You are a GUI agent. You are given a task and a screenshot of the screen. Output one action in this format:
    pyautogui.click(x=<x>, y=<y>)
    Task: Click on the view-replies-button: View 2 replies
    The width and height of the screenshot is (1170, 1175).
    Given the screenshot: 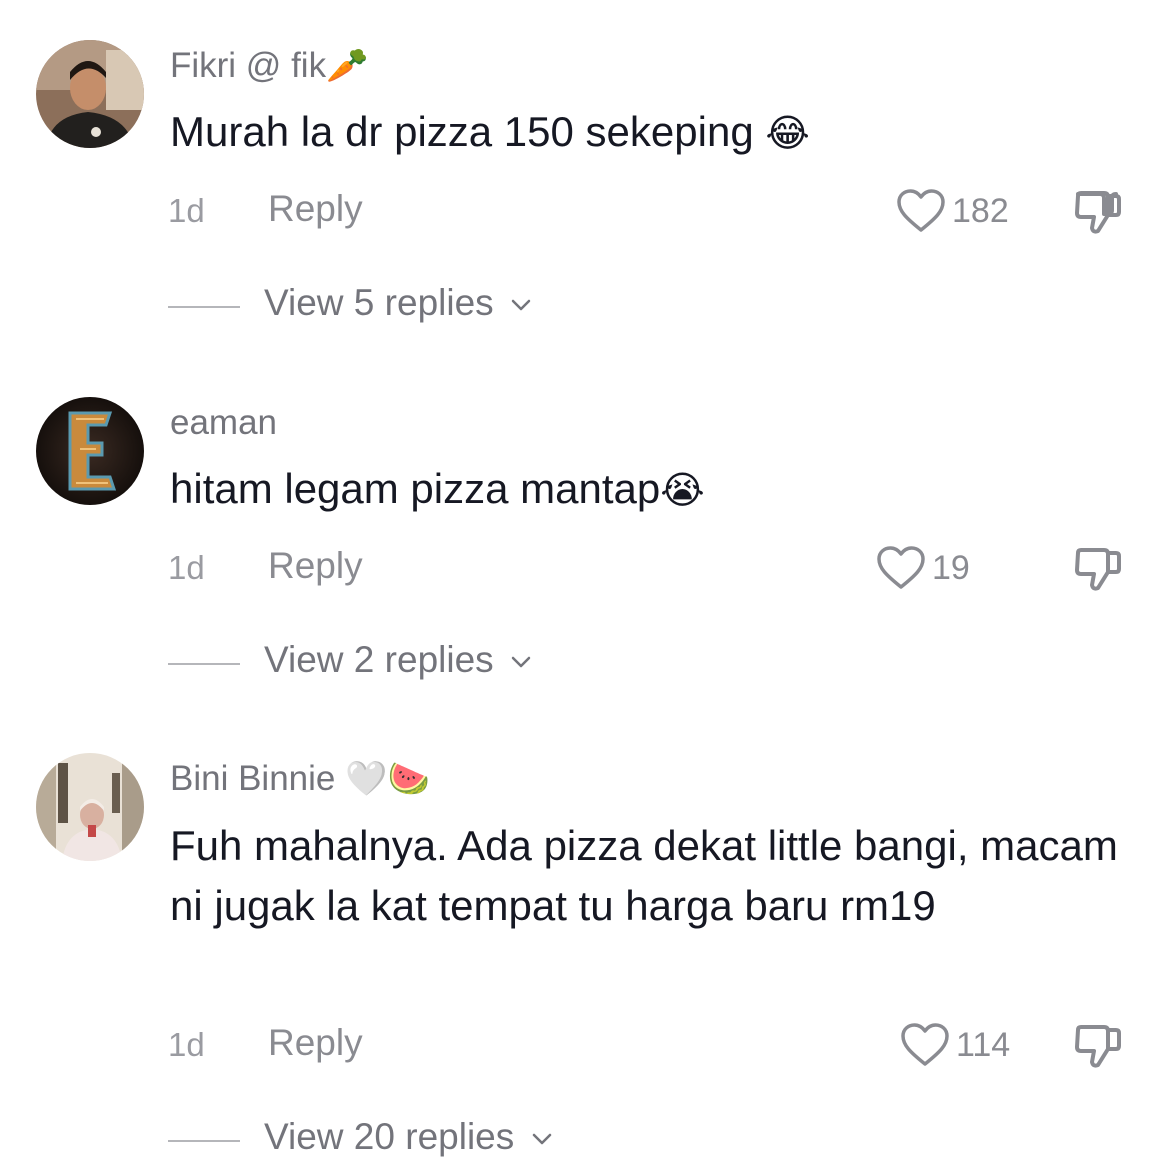 What is the action you would take?
    pyautogui.click(x=468, y=664)
    